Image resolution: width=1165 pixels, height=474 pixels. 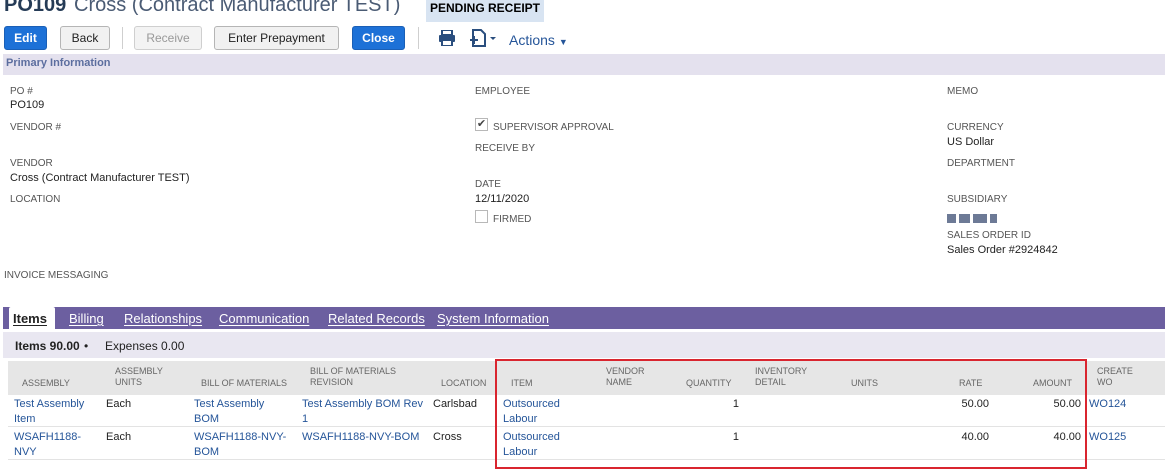 What do you see at coordinates (1115, 376) in the screenshot?
I see `col-create-wo: CREATE WO` at bounding box center [1115, 376].